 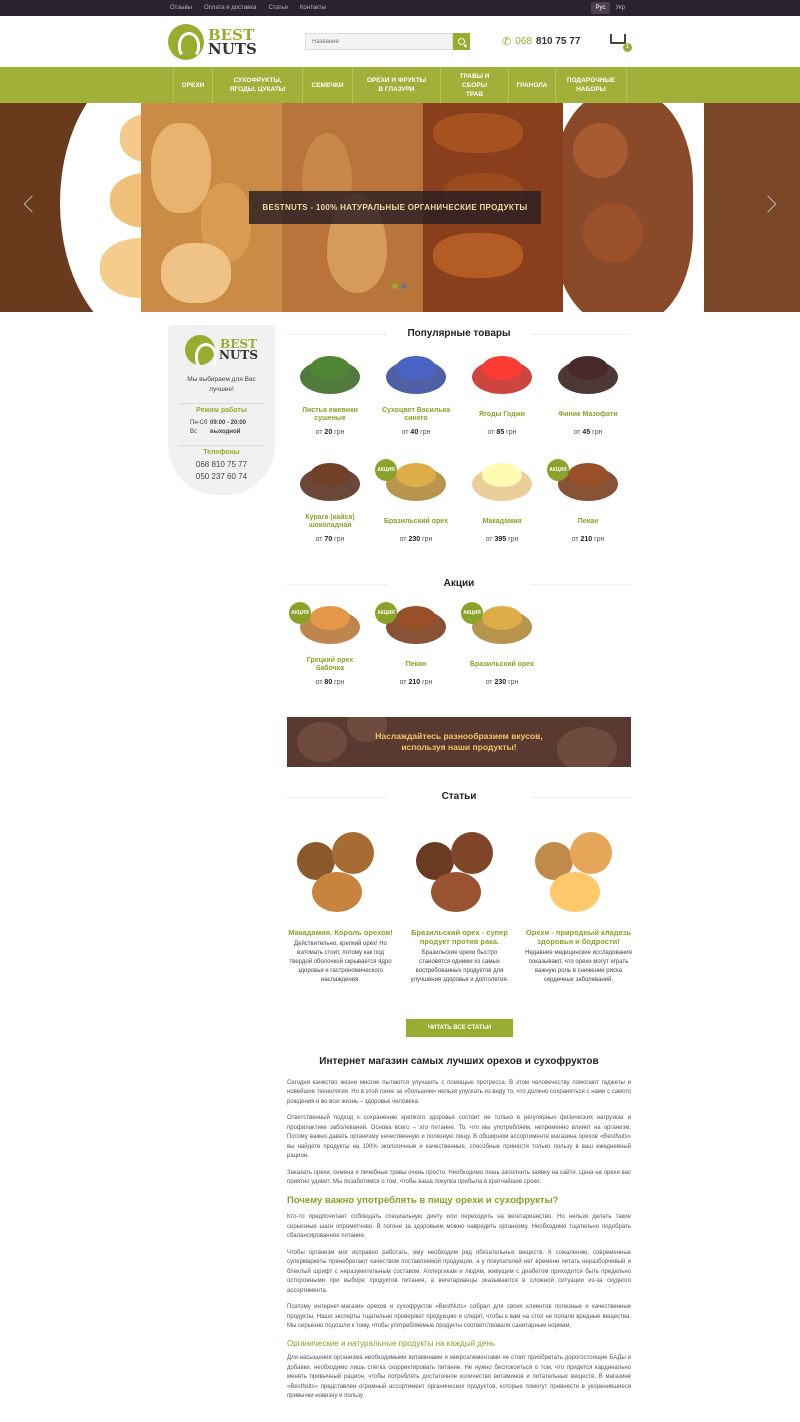 What do you see at coordinates (313, 8) in the screenshot?
I see `top-link-contacts: Контакты` at bounding box center [313, 8].